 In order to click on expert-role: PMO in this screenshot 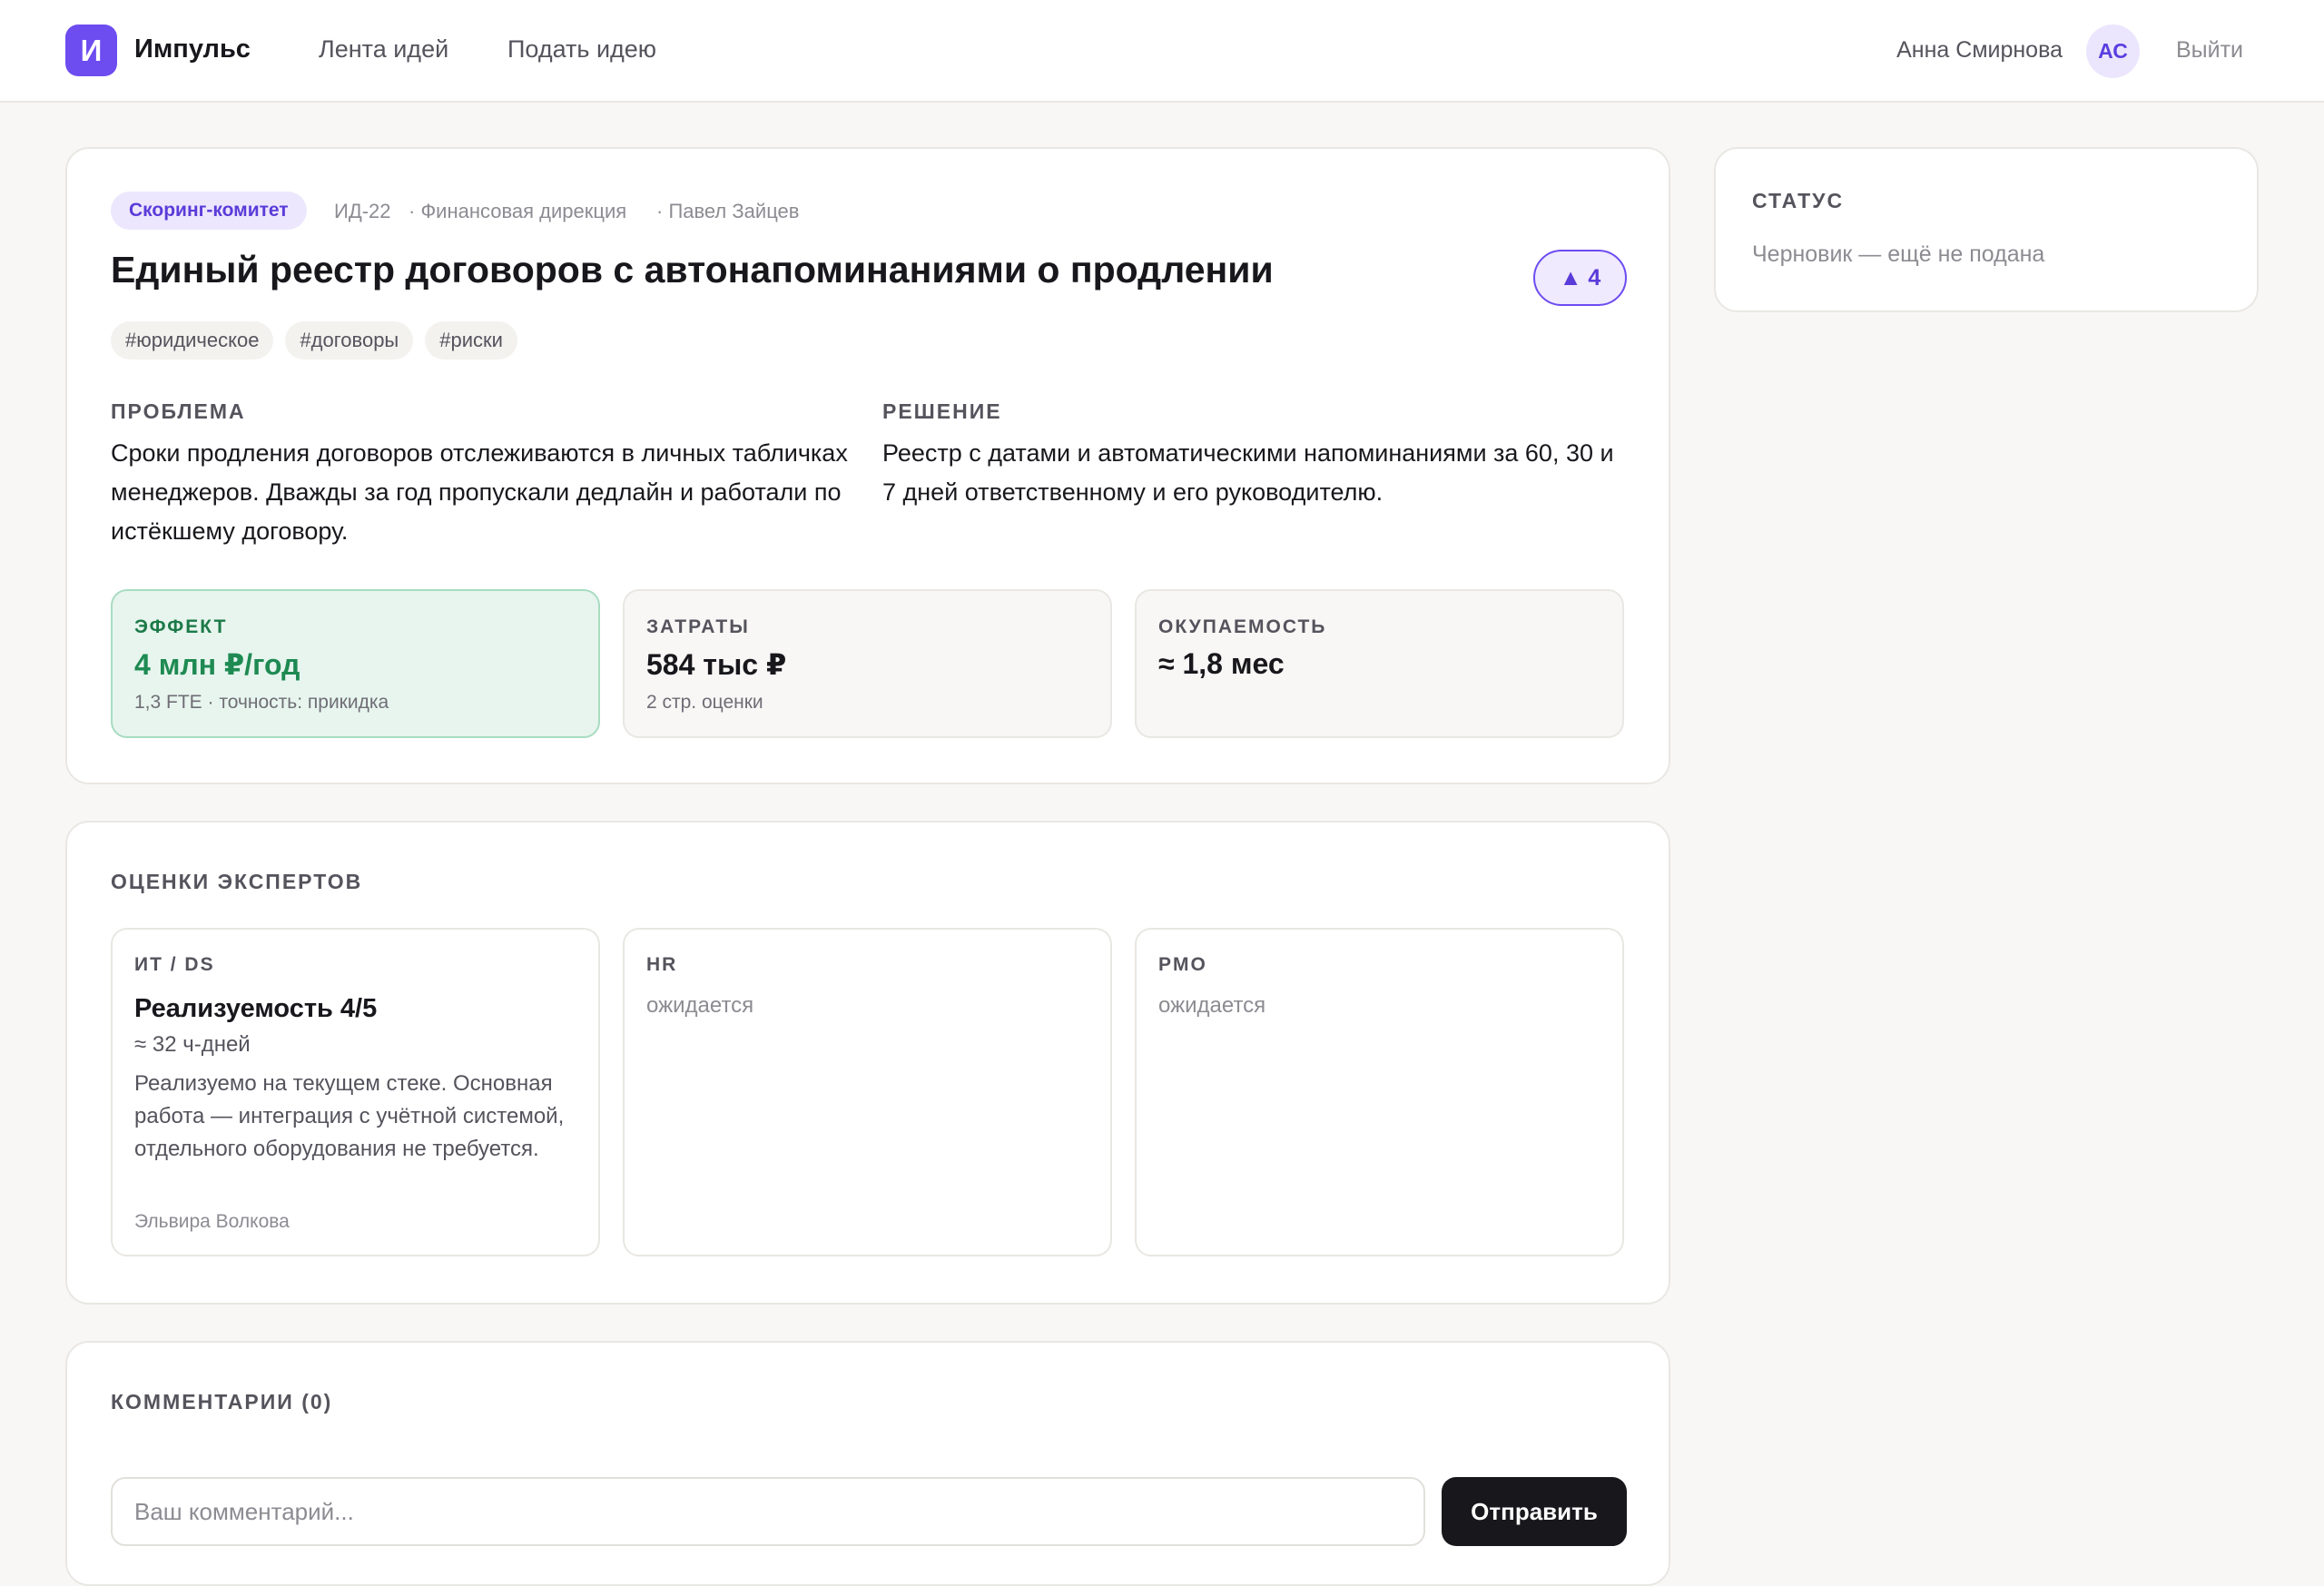, I will do `click(1182, 965)`.